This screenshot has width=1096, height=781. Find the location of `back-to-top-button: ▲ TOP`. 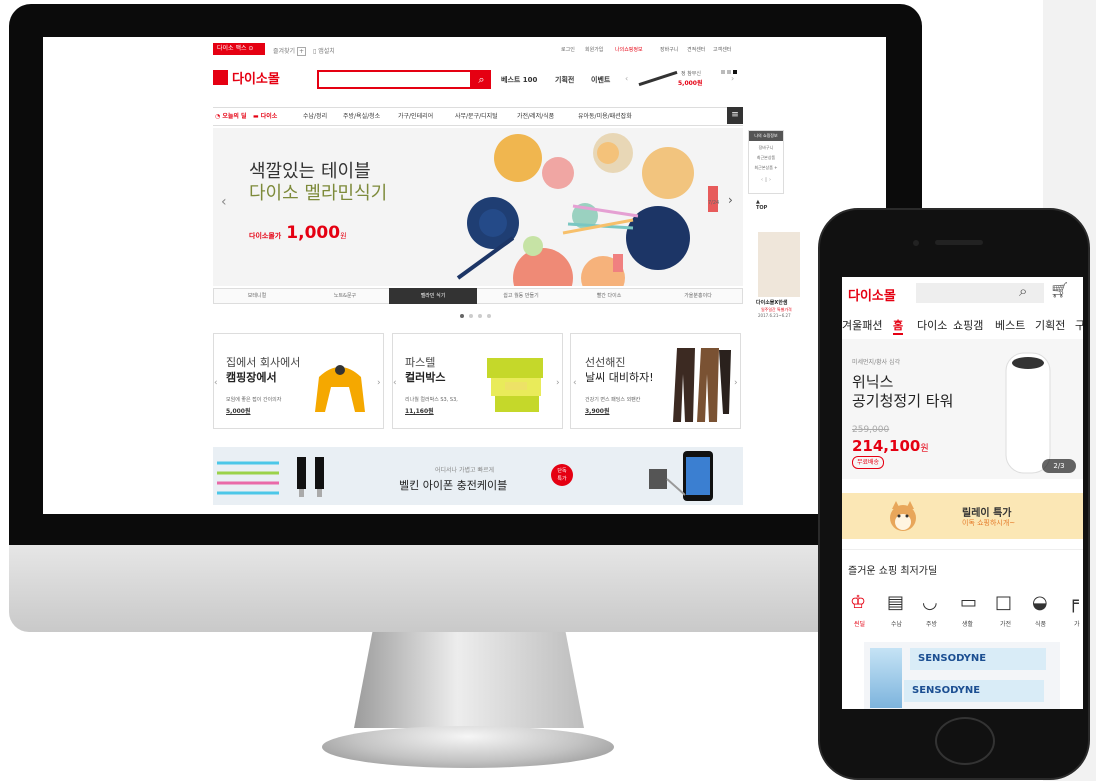

back-to-top-button: ▲ TOP is located at coordinates (761, 205).